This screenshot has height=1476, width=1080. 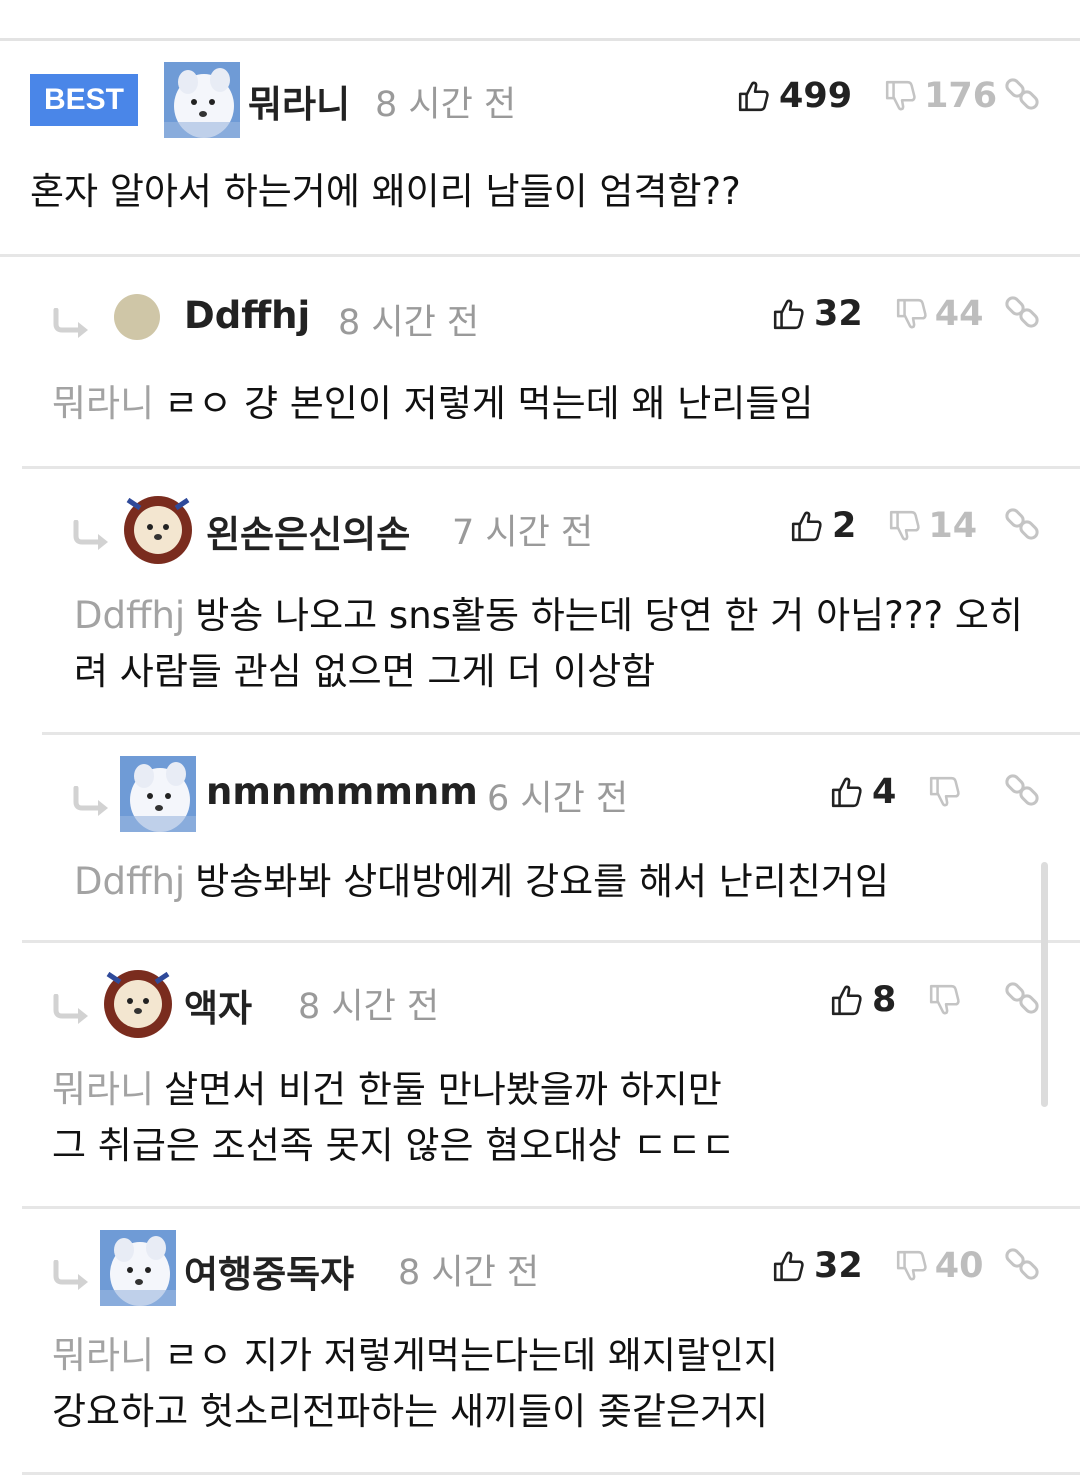 I want to click on comment-line: 그 취급은 조선족 못지 않은 혐오대상 ㄷㄷㄷ, so click(x=394, y=1145).